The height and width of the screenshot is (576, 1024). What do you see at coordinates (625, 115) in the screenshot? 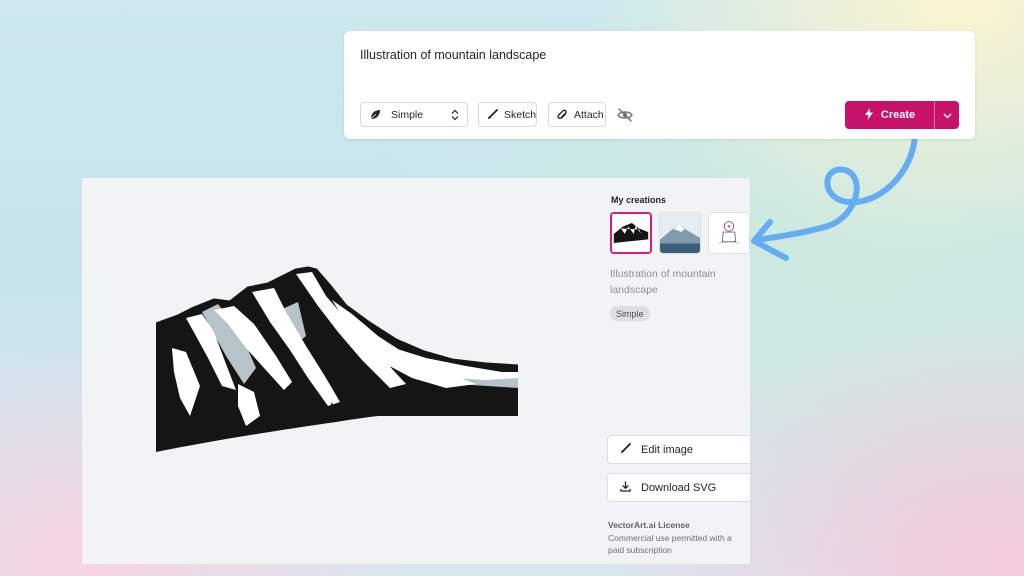
I see `eye-off-icon` at bounding box center [625, 115].